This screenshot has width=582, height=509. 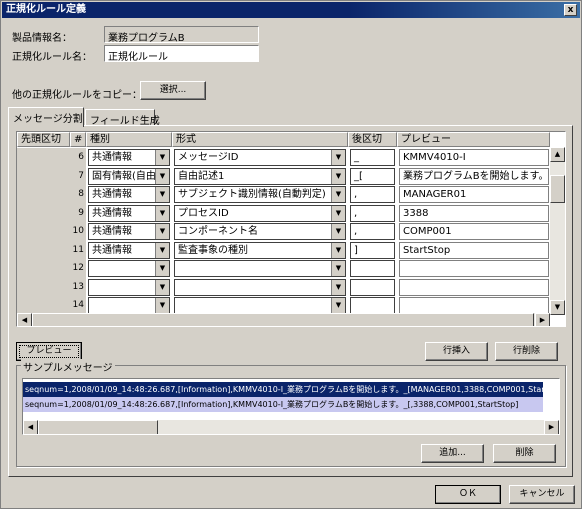 What do you see at coordinates (129, 176) in the screenshot?
I see `kind-select: 固有情報(自由) ▼` at bounding box center [129, 176].